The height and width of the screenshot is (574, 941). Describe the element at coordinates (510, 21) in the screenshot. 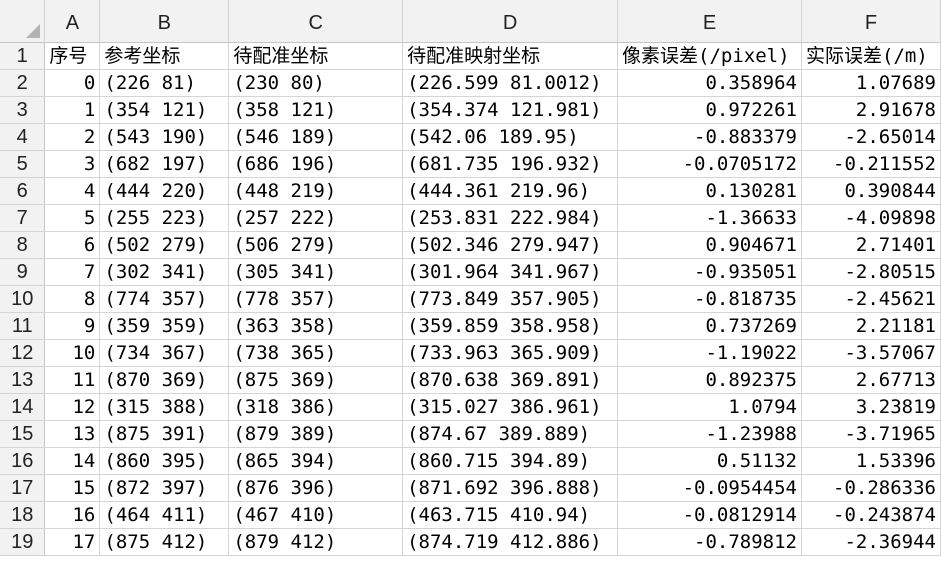

I see `column-header-d: D` at that location.